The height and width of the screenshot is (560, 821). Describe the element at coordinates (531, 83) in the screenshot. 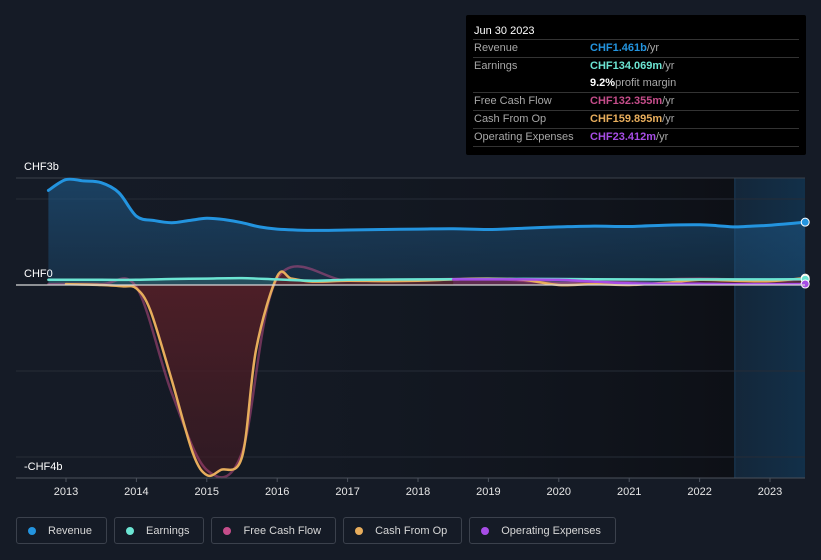

I see `tooltip-label` at that location.